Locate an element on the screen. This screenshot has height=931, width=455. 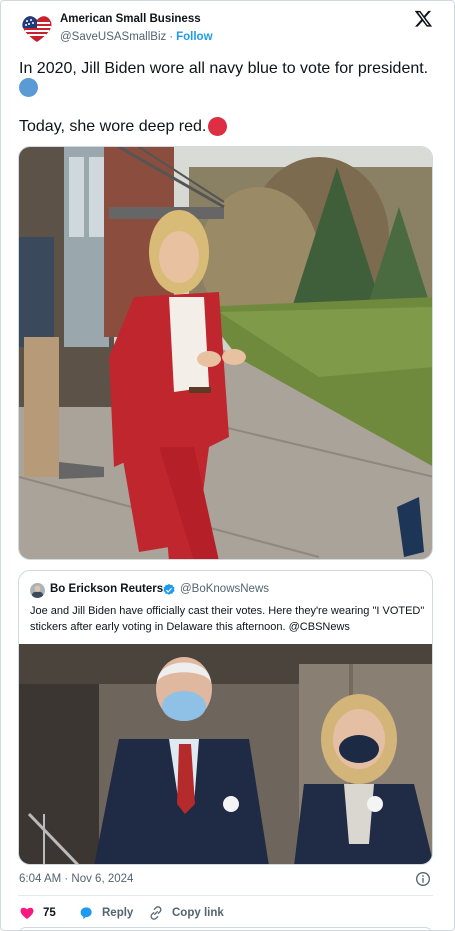
next-card-edge is located at coordinates (225, 929).